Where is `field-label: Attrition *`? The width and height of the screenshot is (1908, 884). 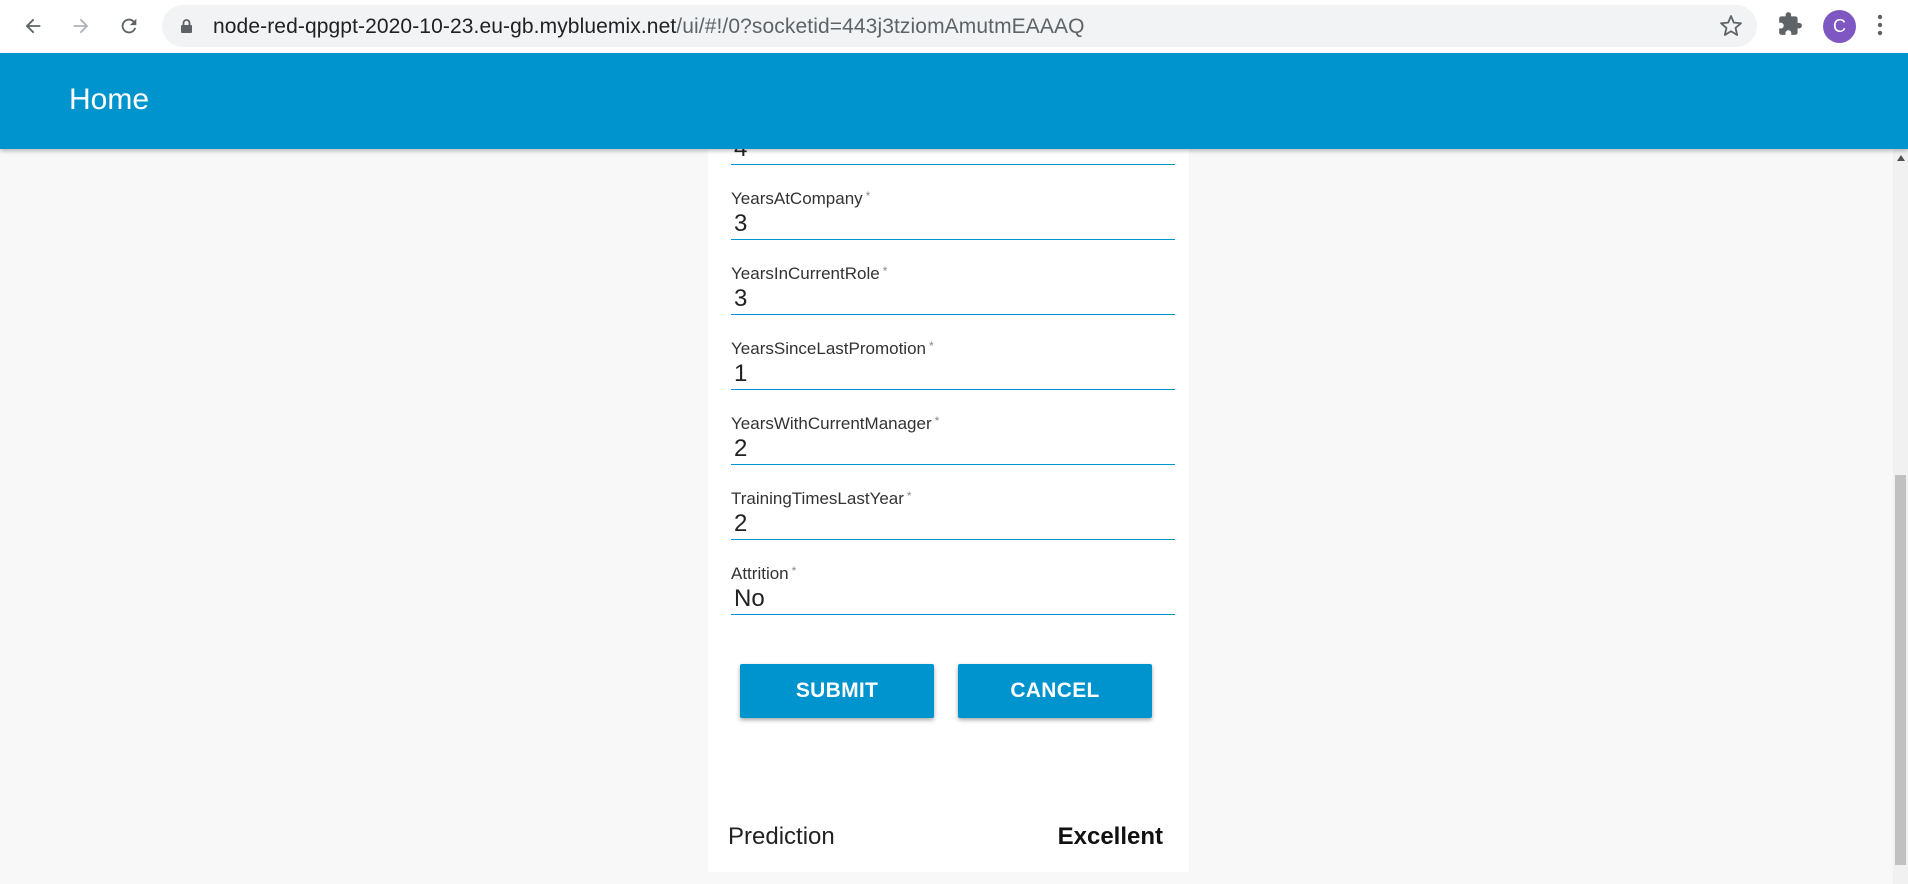 field-label: Attrition * is located at coordinates (764, 573).